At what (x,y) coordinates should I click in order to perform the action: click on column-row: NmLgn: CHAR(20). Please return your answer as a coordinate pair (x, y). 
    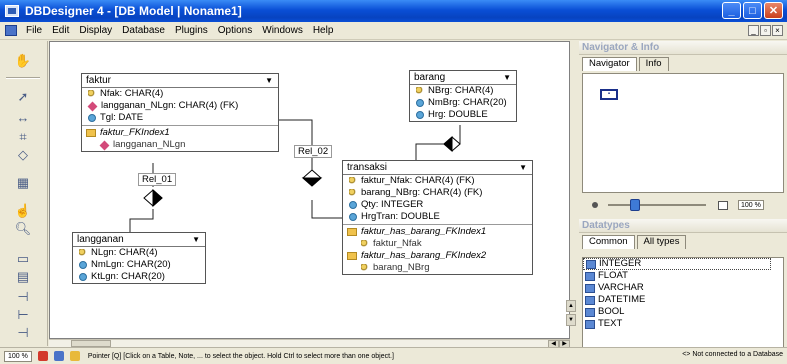
    Looking at the image, I should click on (139, 265).